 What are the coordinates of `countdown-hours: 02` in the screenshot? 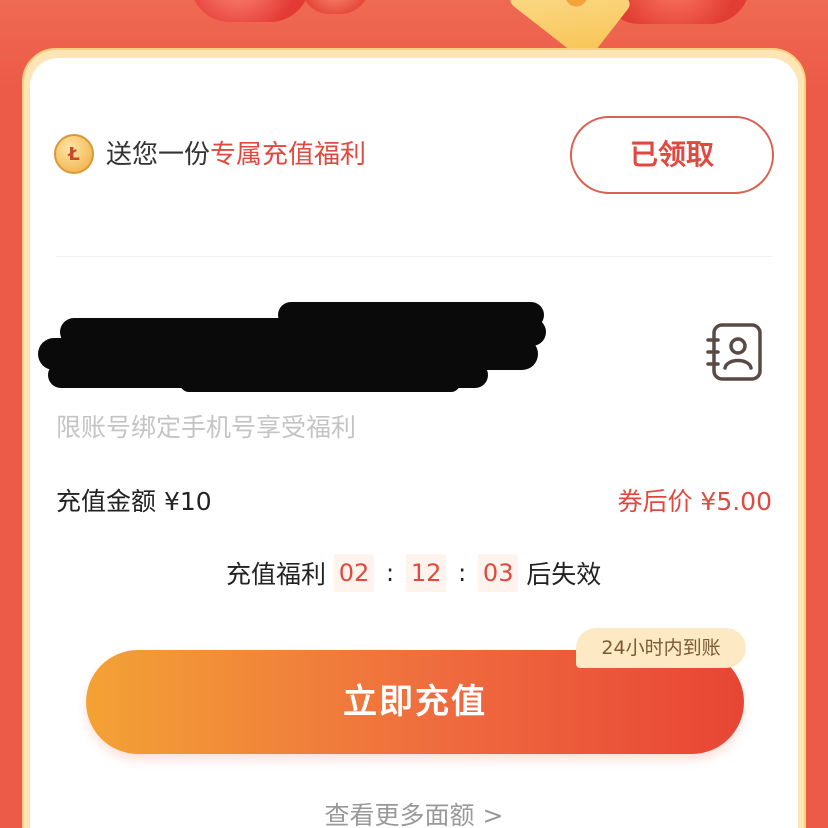 It's located at (354, 573).